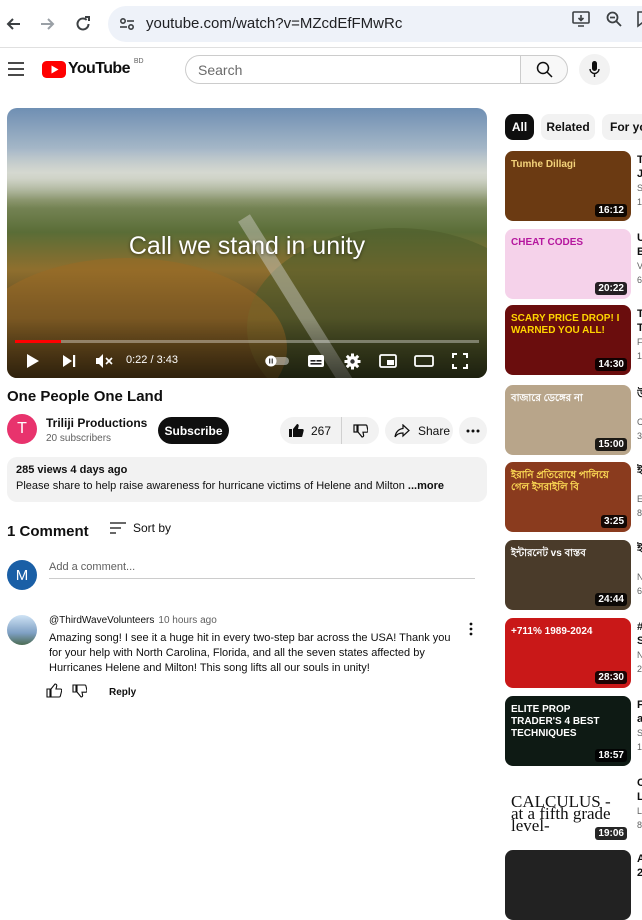  I want to click on address-bar: youtube.com/watch?v=MZcdEfFMwRc, so click(375, 24).